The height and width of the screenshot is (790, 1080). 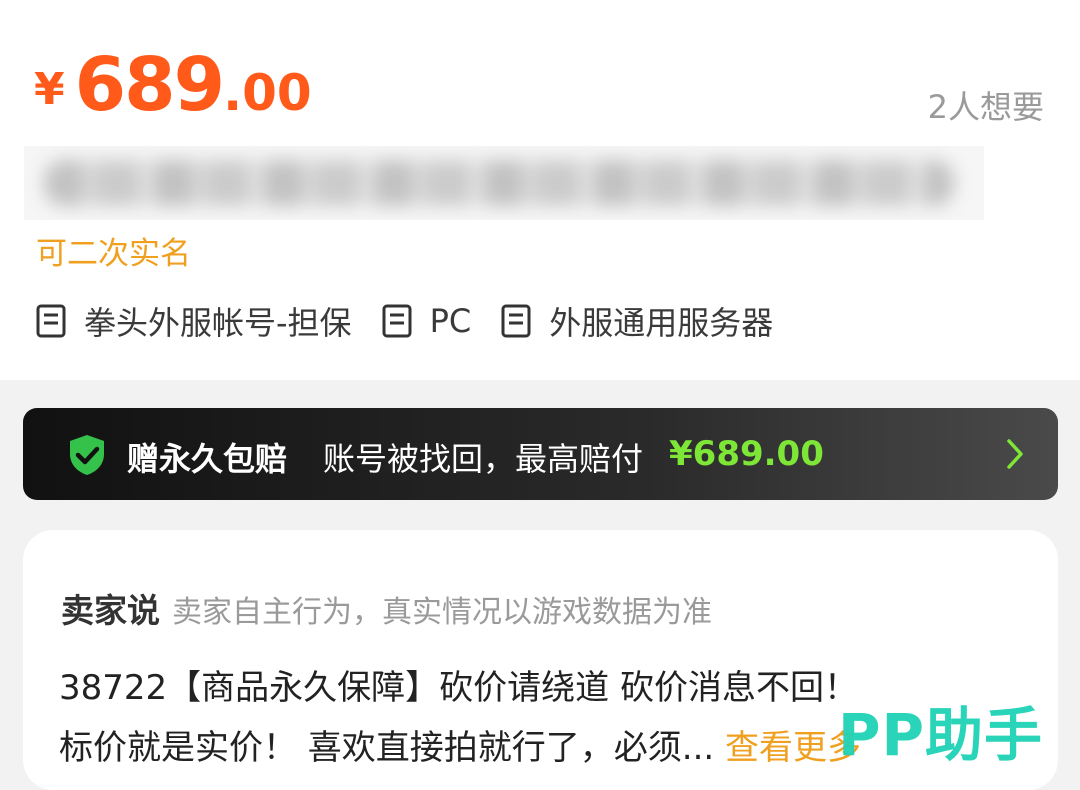 I want to click on guarantee-title: 赠永久包赔, so click(x=207, y=459).